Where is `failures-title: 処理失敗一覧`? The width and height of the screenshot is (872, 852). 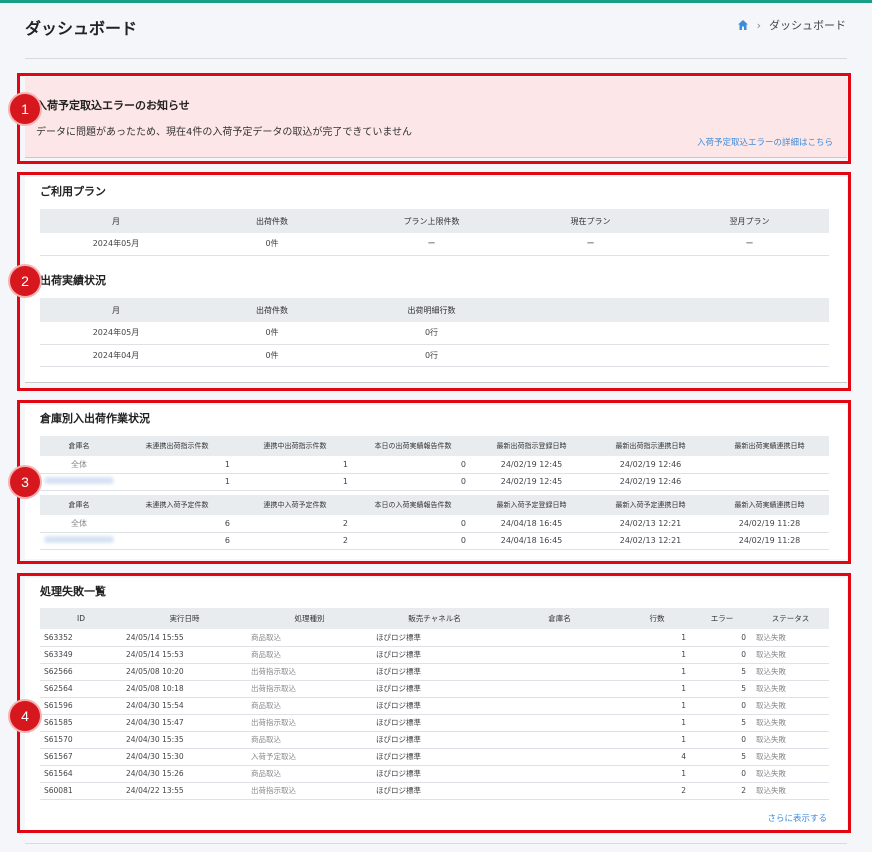 failures-title: 処理失敗一覧 is located at coordinates (73, 591).